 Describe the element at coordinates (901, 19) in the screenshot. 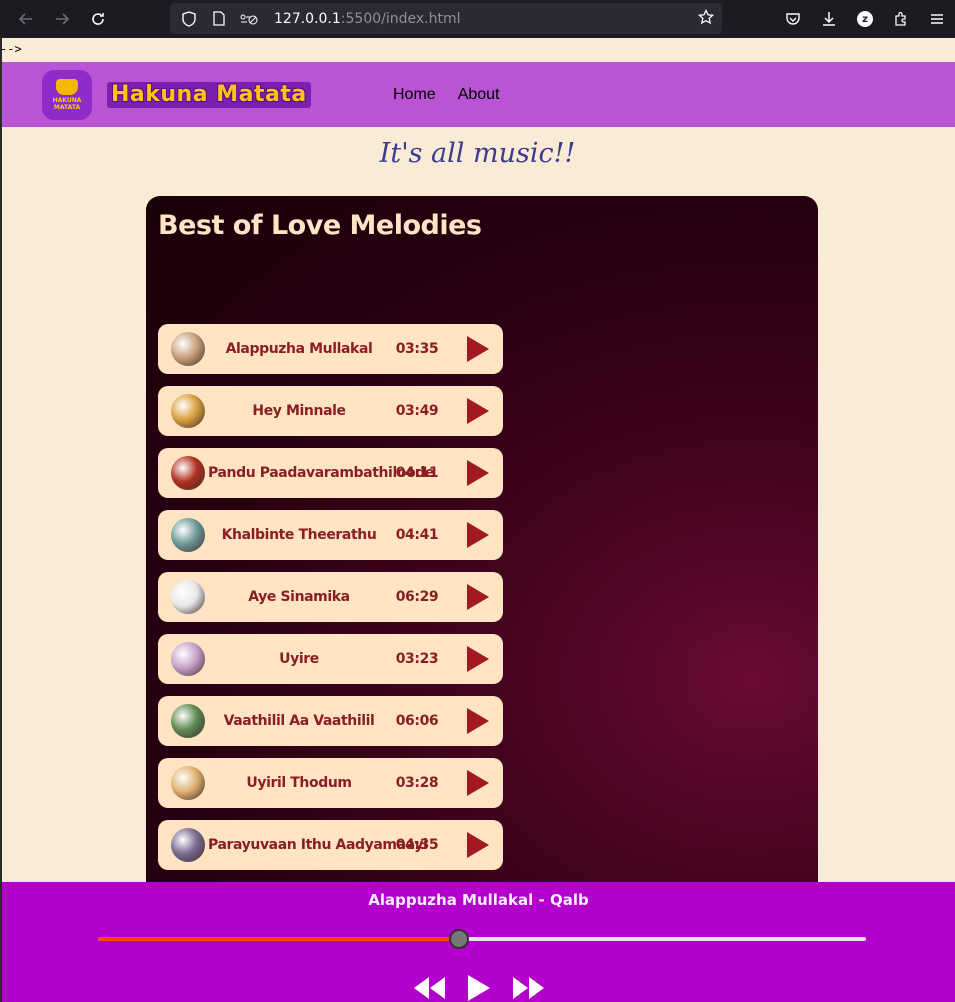

I see `extensions-icon` at that location.